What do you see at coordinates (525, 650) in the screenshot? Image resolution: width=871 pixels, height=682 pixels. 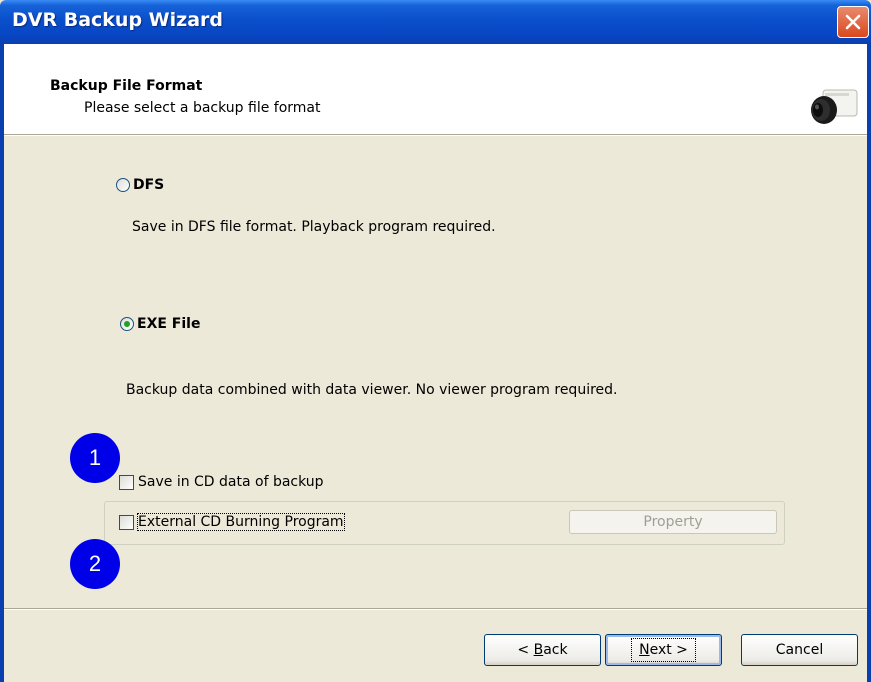 I see `back-prefix: <` at bounding box center [525, 650].